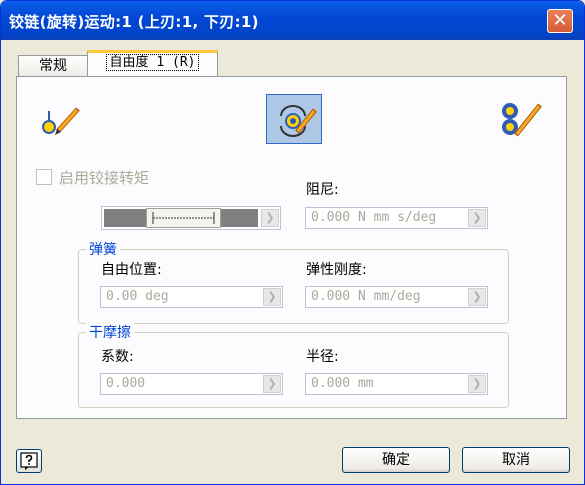 The width and height of the screenshot is (585, 485). Describe the element at coordinates (342, 383) in the screenshot. I see `radius-value: 0.000 mm` at that location.